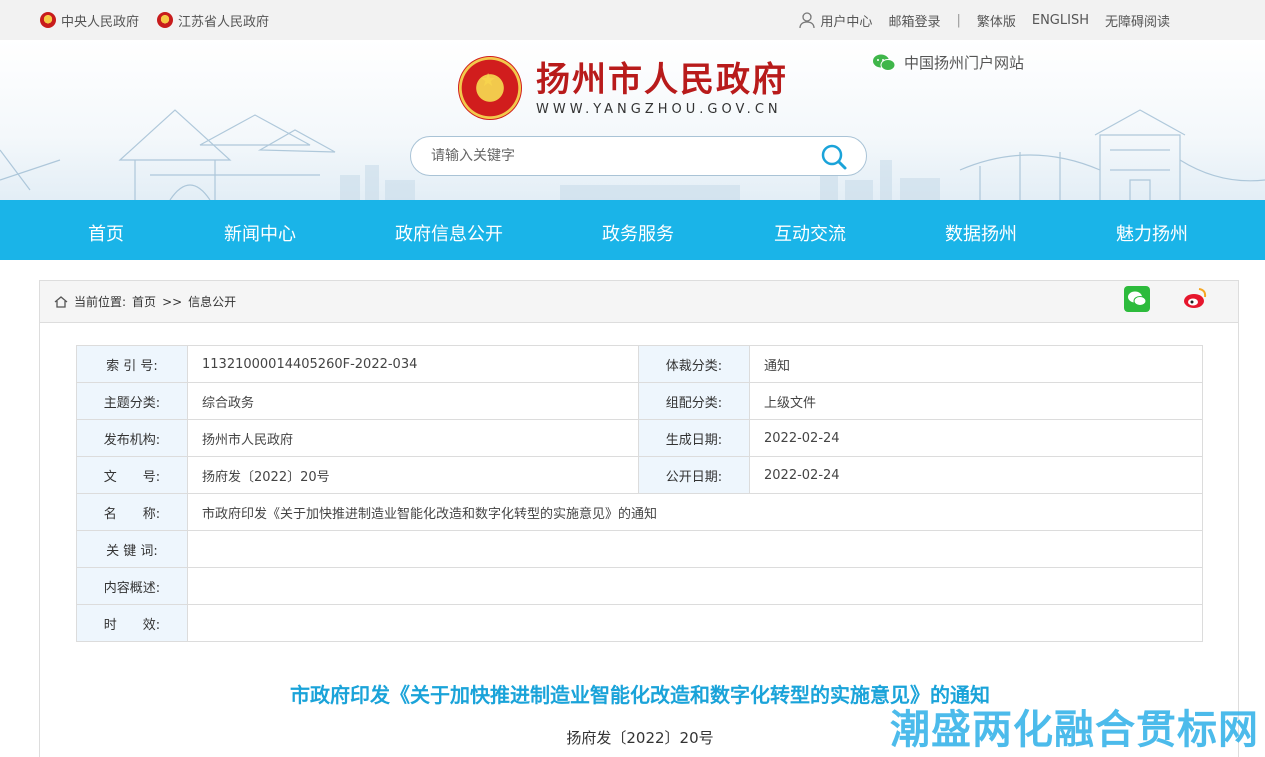 The image size is (1265, 757). Describe the element at coordinates (154, 20) in the screenshot. I see `gov-links: 中央人民政府 江苏省人民政府` at that location.